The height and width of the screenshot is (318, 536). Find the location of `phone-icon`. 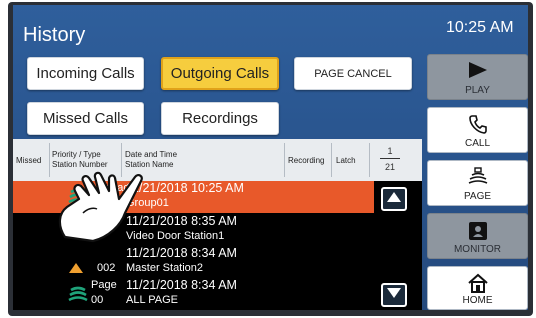

phone-icon is located at coordinates (478, 125).